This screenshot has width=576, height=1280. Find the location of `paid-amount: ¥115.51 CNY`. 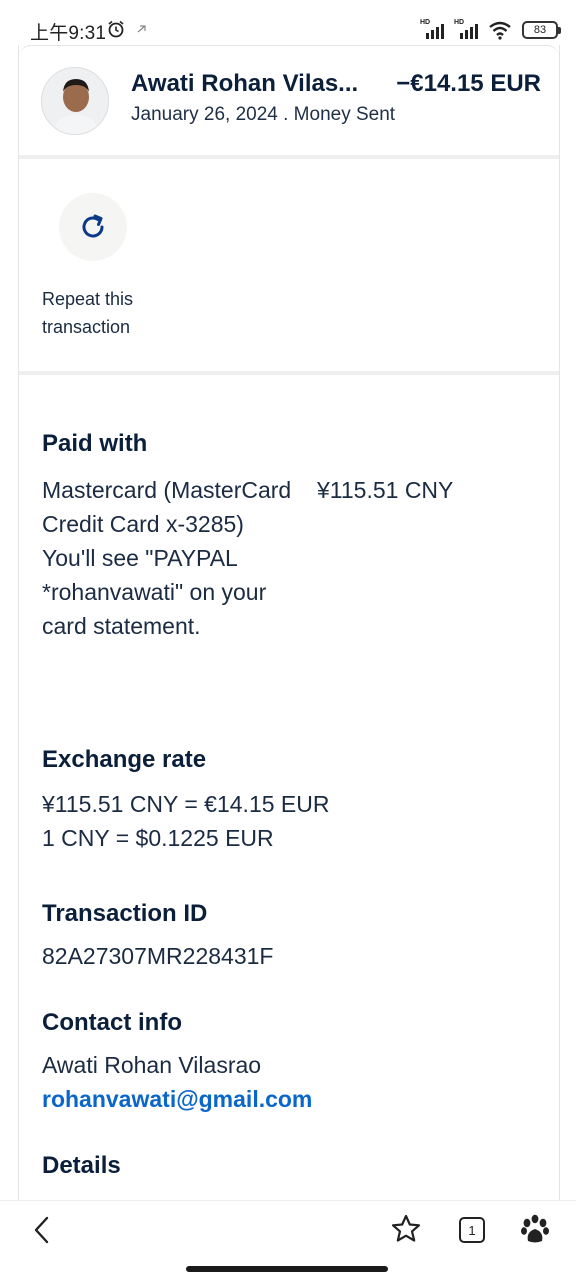

paid-amount: ¥115.51 CNY is located at coordinates (385, 490).